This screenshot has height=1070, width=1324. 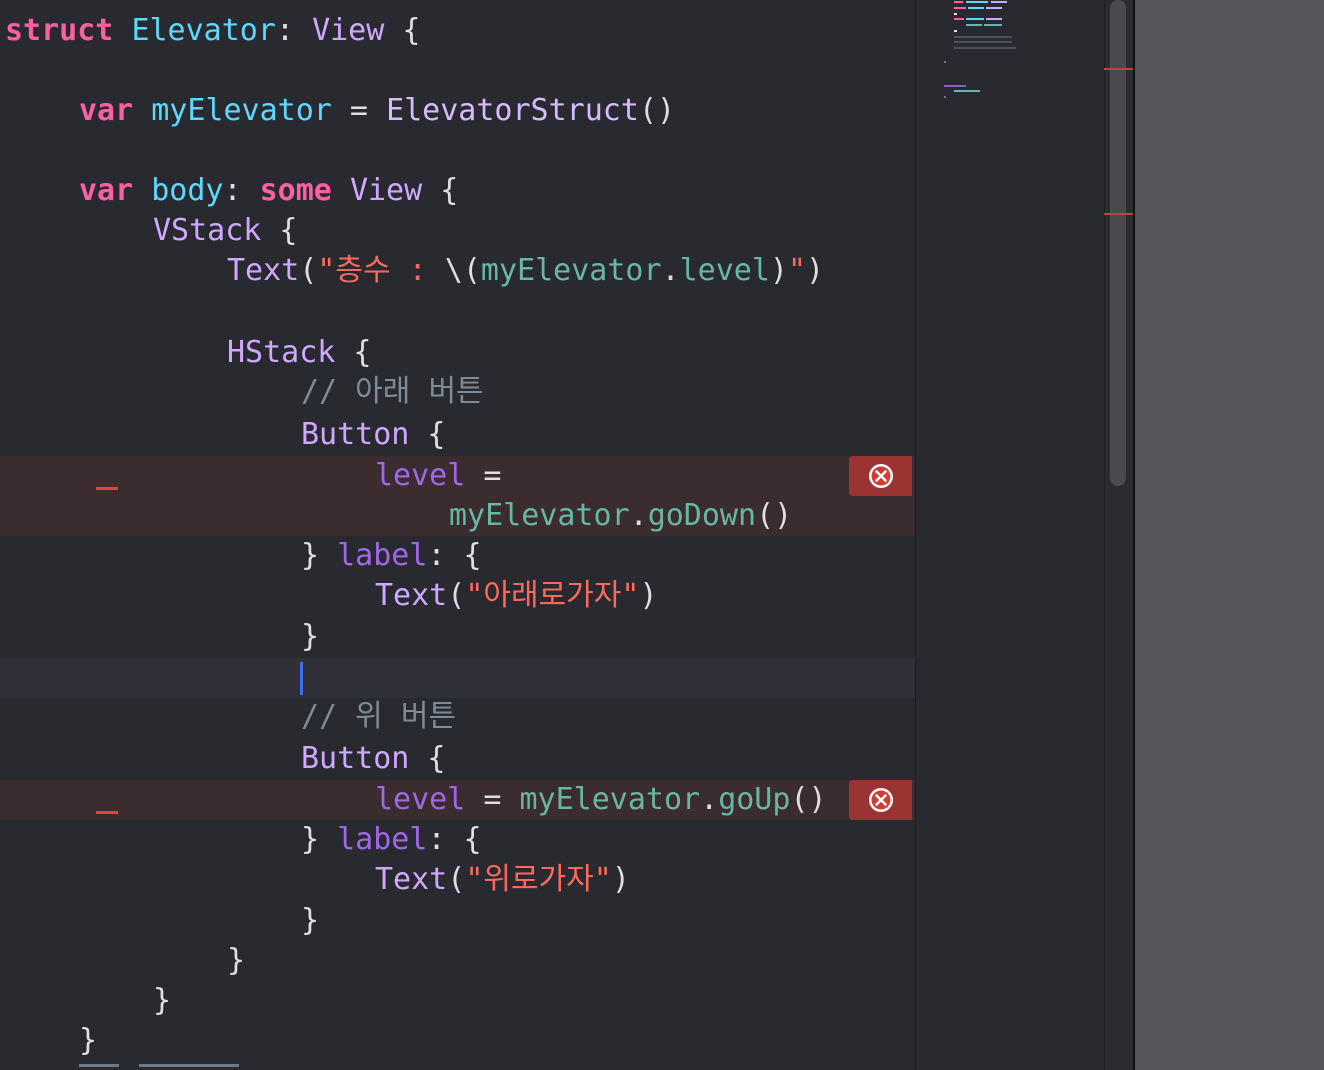 I want to click on scrollbar-thumb, so click(x=1118, y=243).